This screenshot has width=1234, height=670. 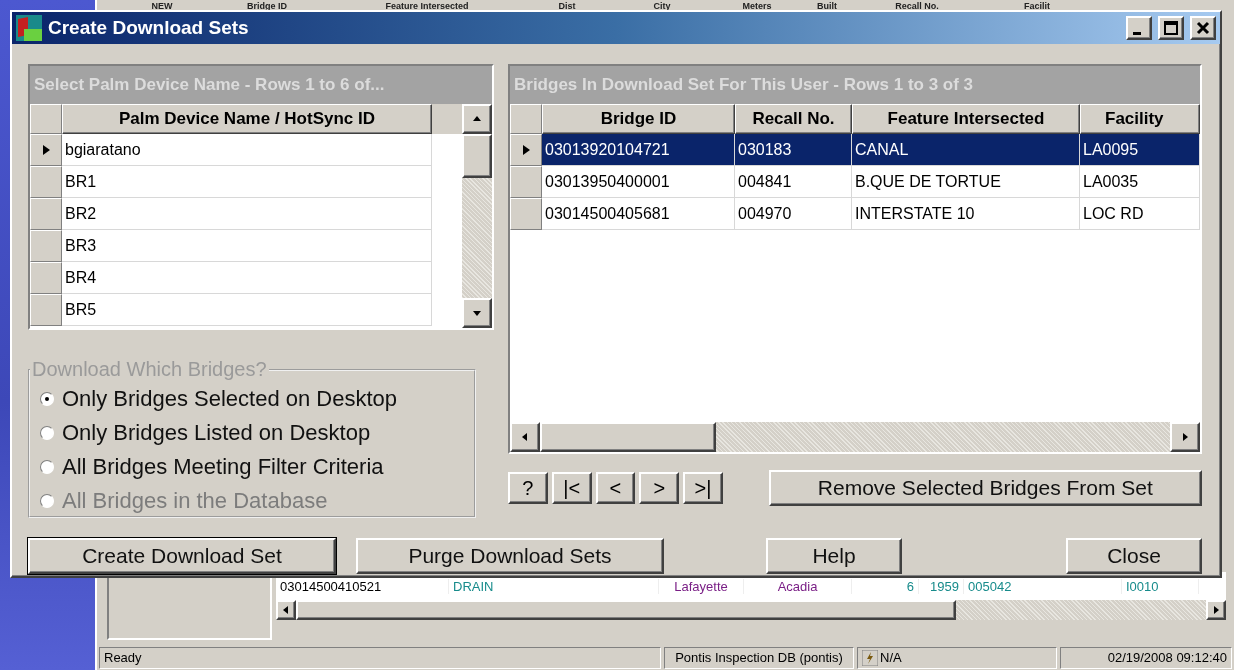 What do you see at coordinates (703, 488) in the screenshot?
I see `navigation-button: >|` at bounding box center [703, 488].